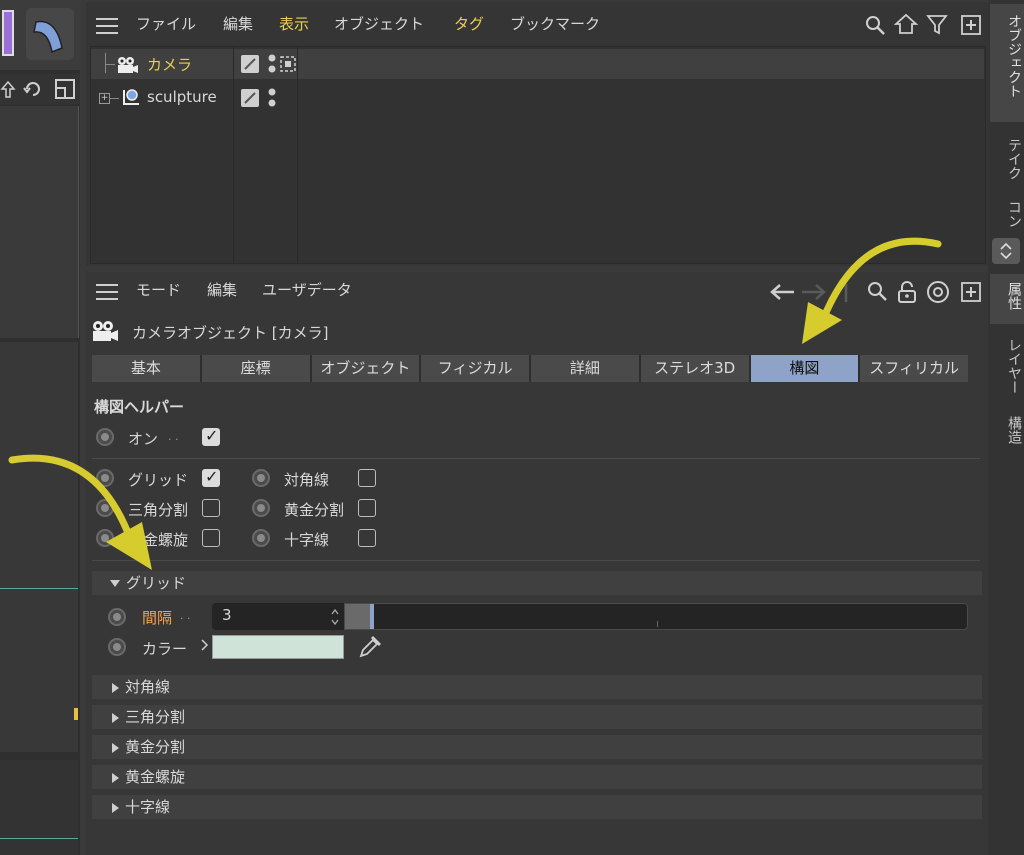  I want to click on option-golden-section-checkbox, so click(367, 508).